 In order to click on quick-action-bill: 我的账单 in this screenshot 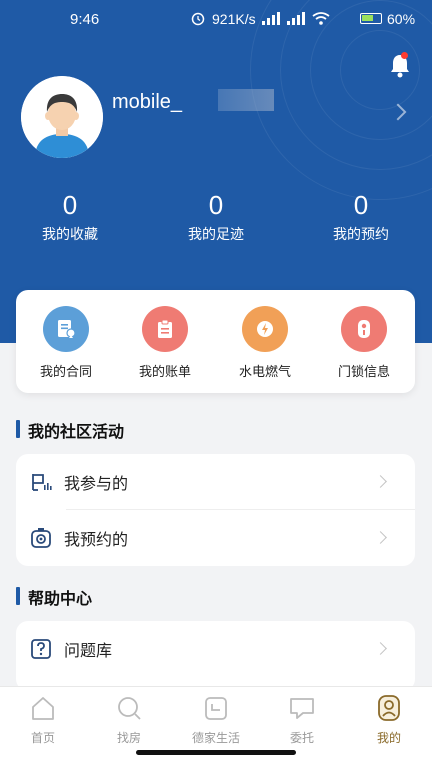, I will do `click(165, 343)`.